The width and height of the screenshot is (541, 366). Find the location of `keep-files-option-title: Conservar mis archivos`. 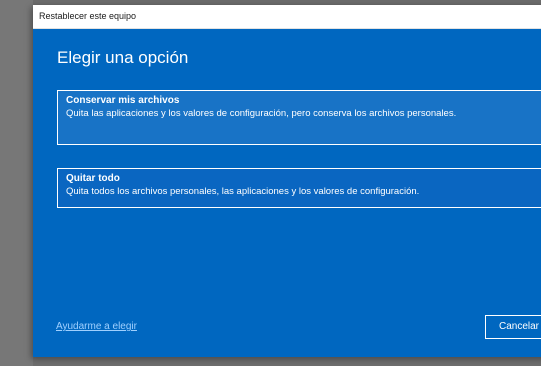

keep-files-option-title: Conservar mis archivos is located at coordinates (123, 100).